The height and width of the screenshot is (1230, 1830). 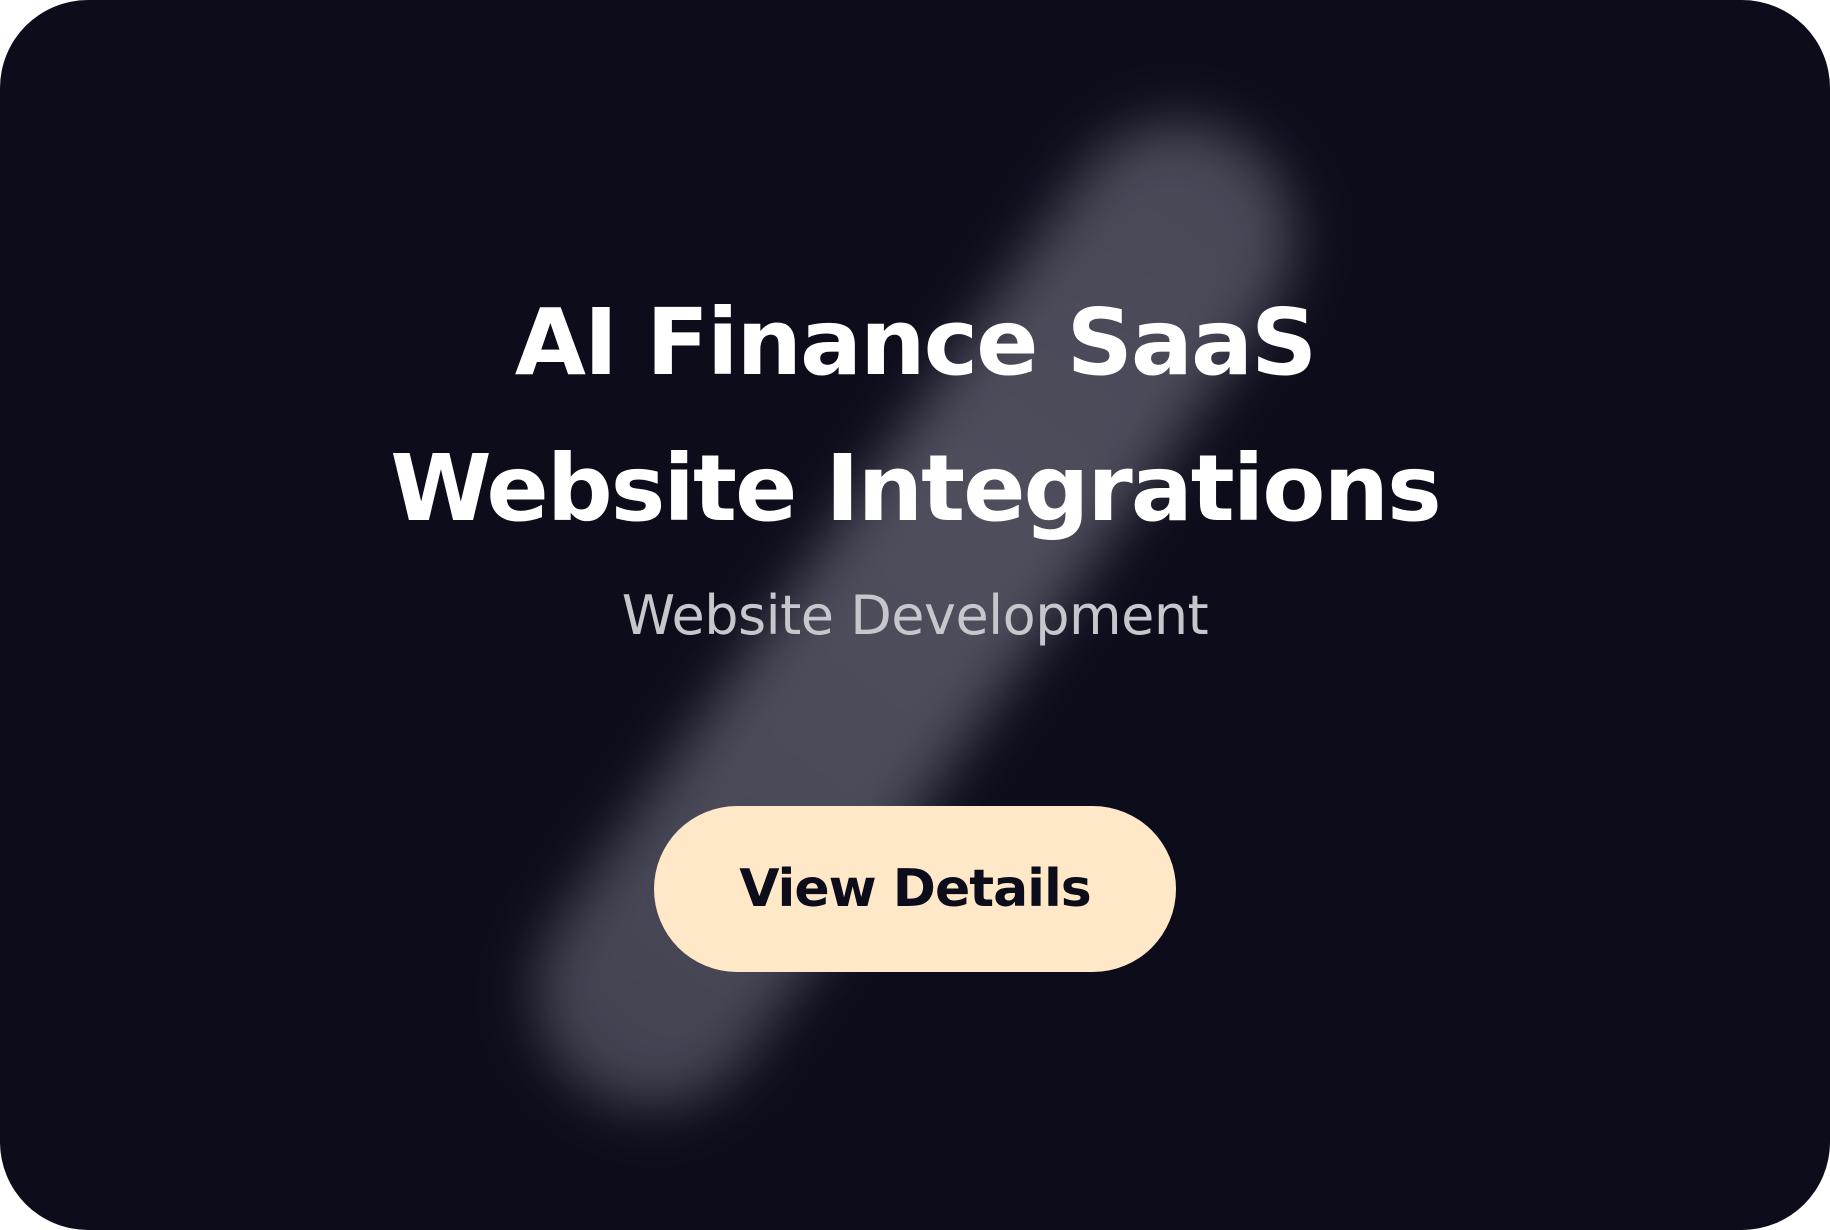 I want to click on project-title-line-2: Website Integrations, so click(x=916, y=488).